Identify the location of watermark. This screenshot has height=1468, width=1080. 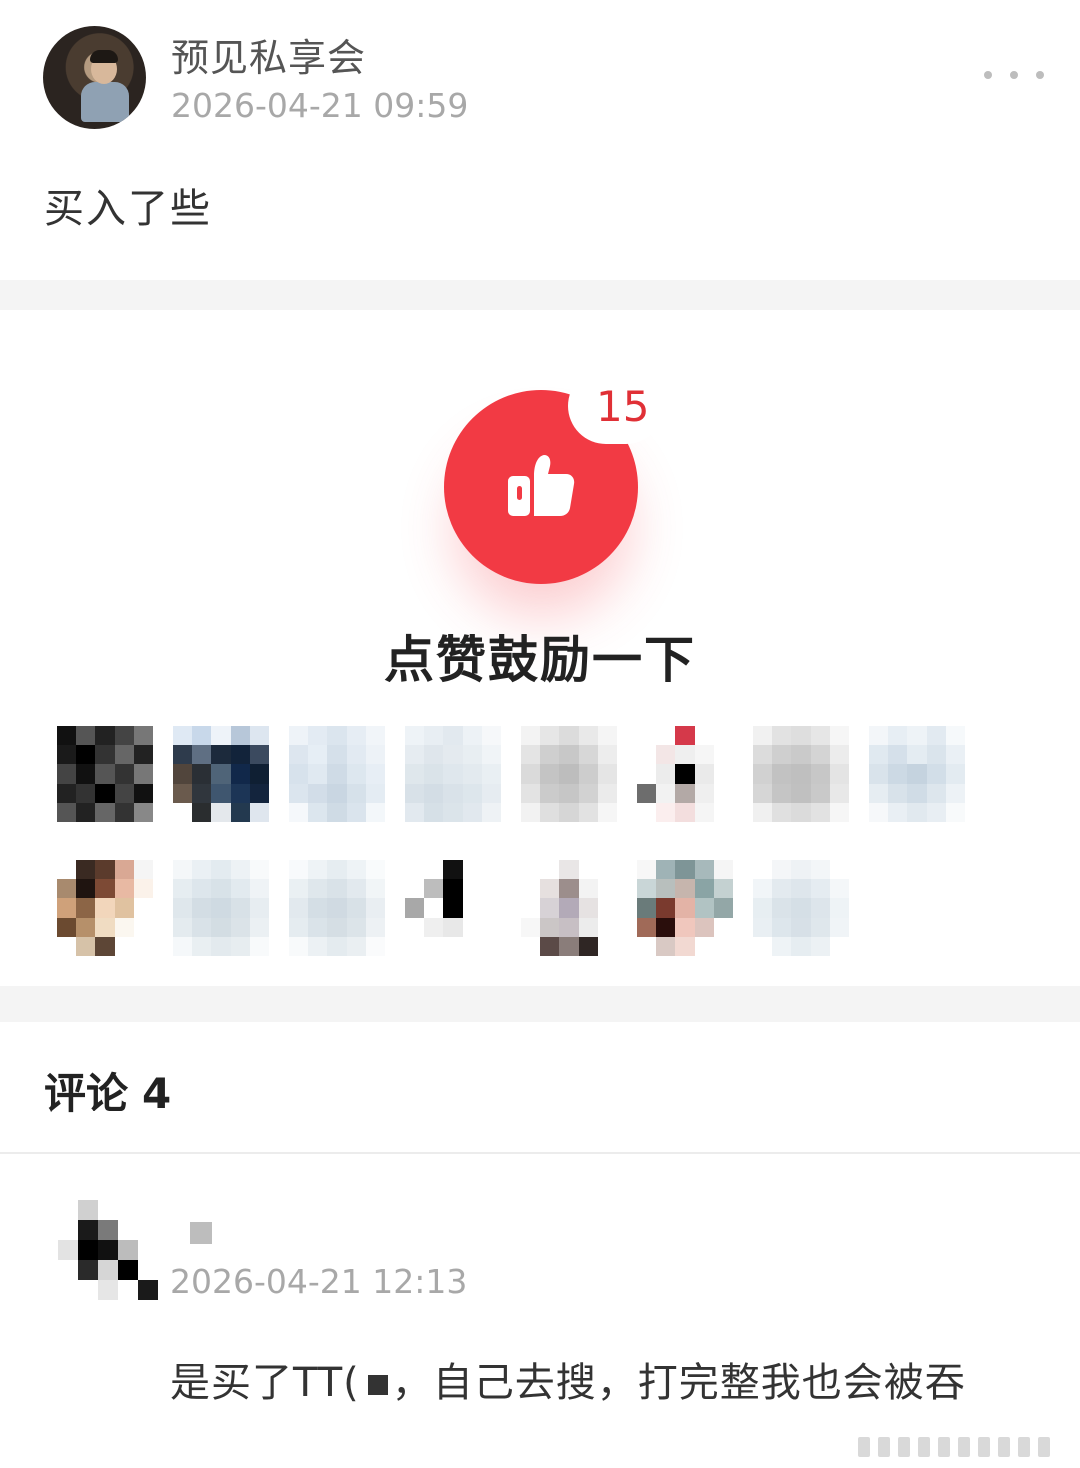
(965, 1447).